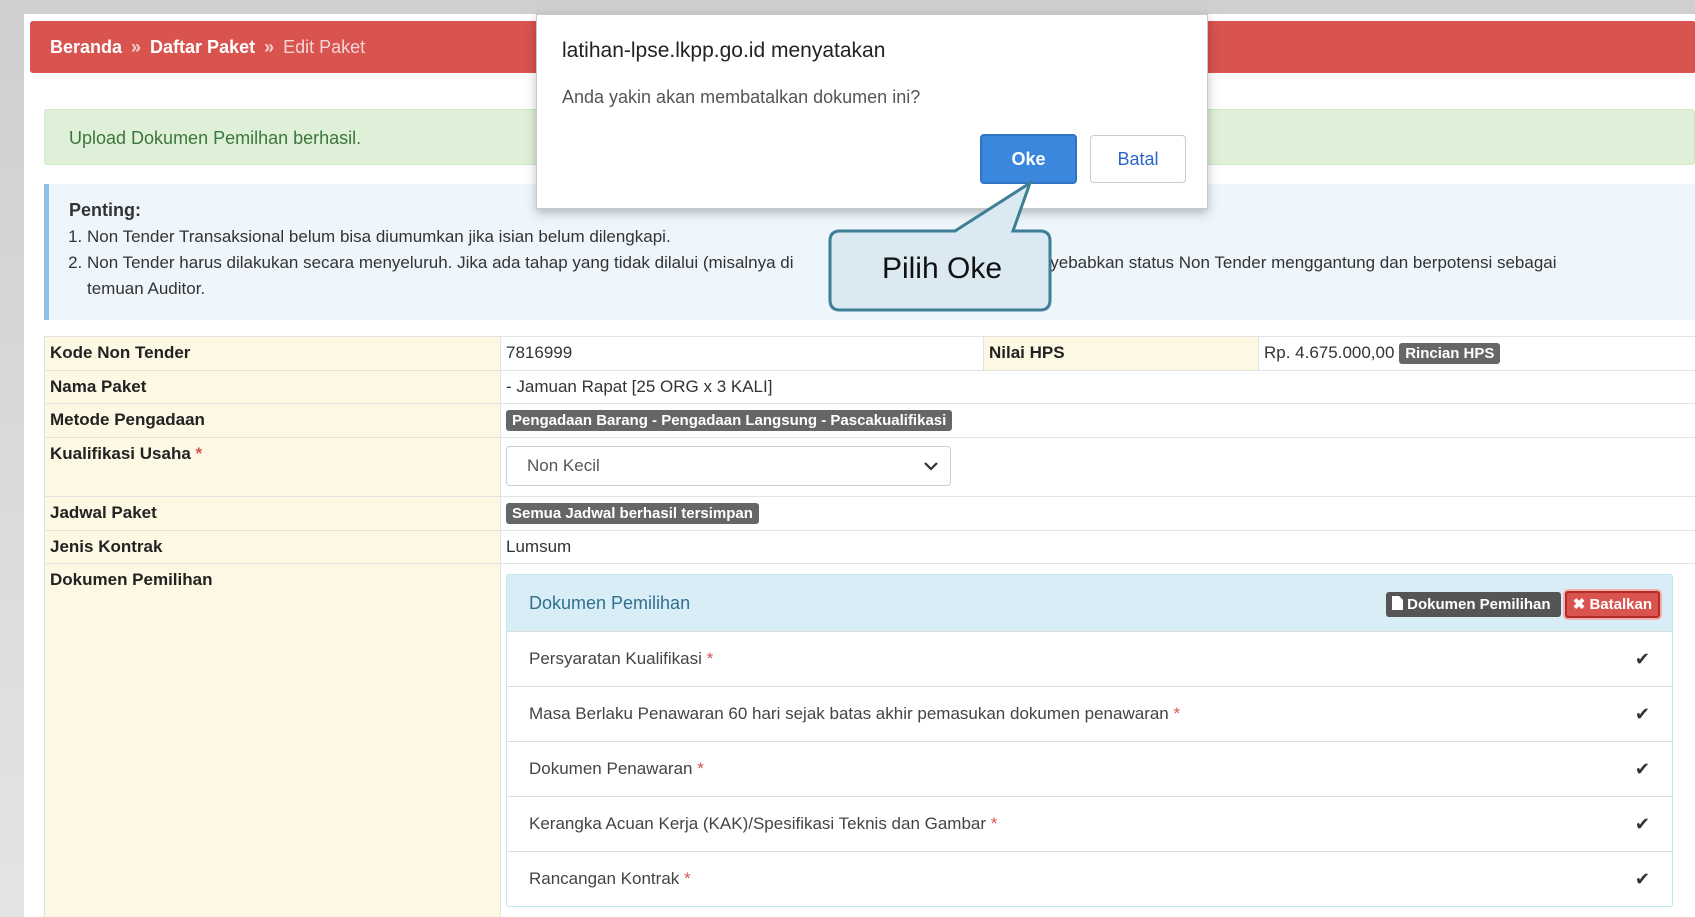 The width and height of the screenshot is (1695, 917). I want to click on list-item: Rancangan Kontrak * ✔, so click(1089, 878).